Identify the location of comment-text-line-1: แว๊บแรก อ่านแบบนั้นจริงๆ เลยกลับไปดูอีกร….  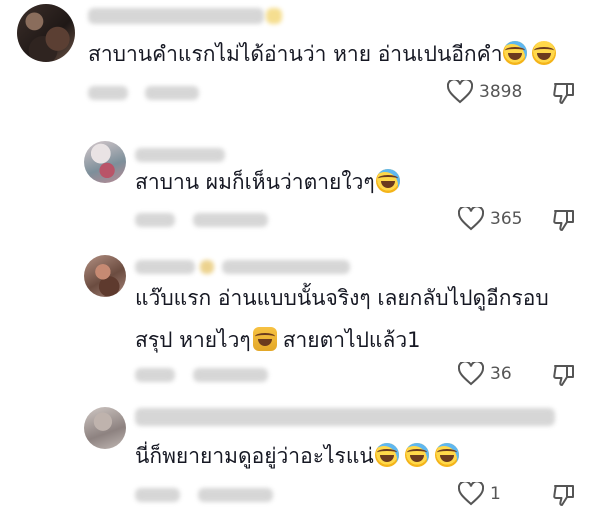
(342, 298).